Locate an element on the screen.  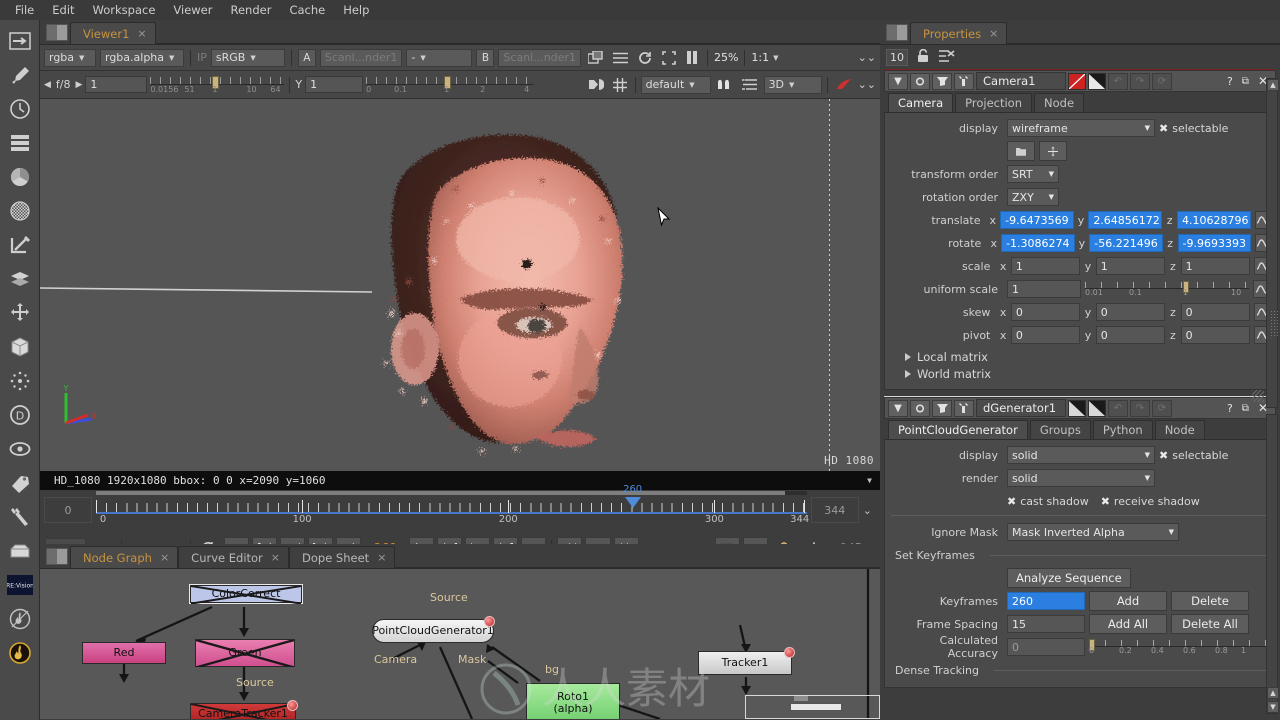
toolsets-node-icon is located at coordinates (20, 517).